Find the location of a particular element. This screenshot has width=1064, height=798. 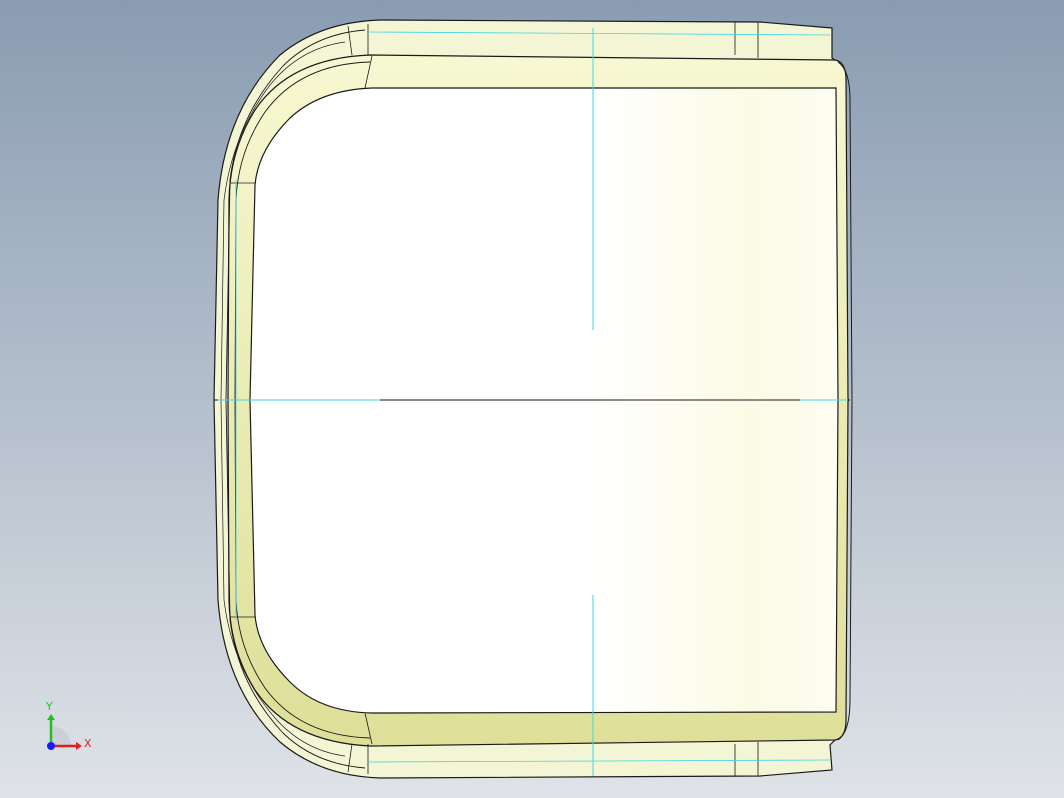

triad-z-dot is located at coordinates (51, 746).